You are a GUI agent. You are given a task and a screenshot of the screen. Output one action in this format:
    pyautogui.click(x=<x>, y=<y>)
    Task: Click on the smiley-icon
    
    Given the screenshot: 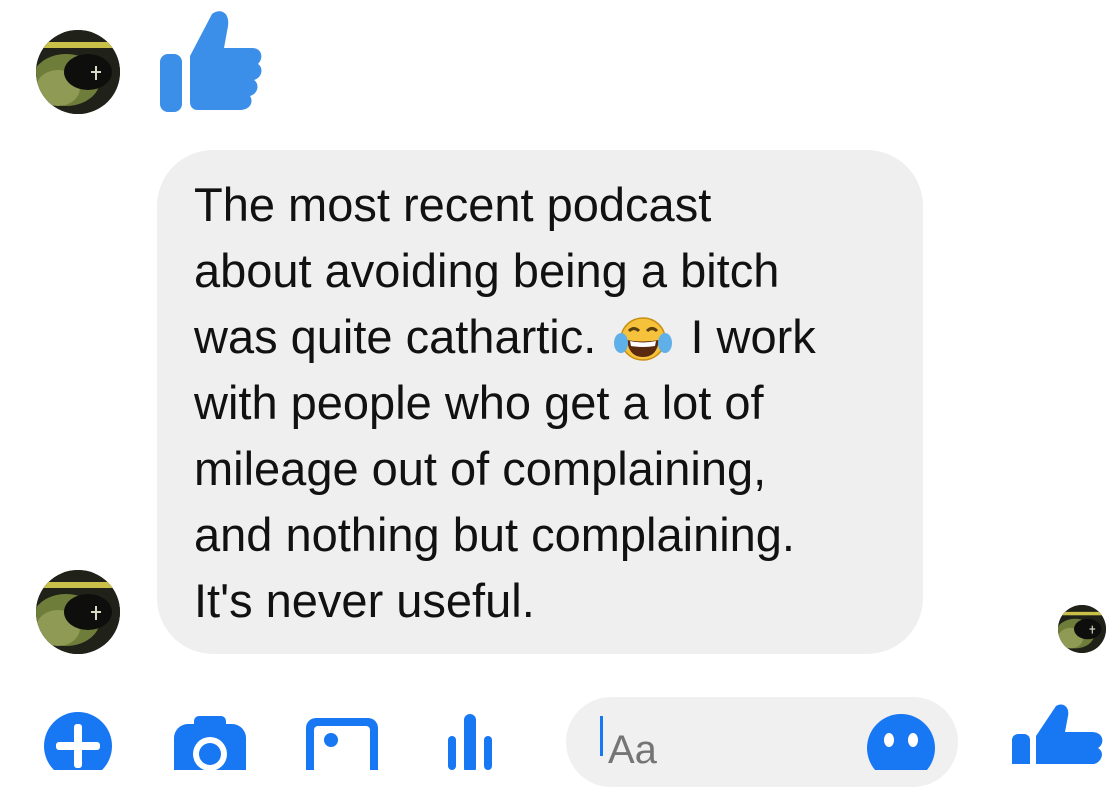 What is the action you would take?
    pyautogui.click(x=901, y=742)
    